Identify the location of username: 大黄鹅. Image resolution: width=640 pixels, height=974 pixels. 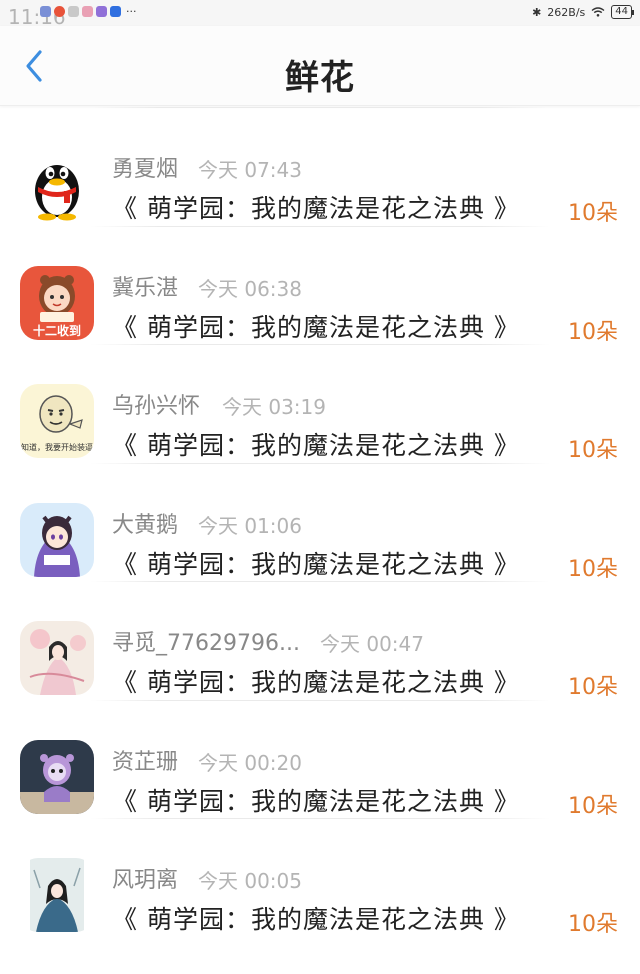
(145, 523).